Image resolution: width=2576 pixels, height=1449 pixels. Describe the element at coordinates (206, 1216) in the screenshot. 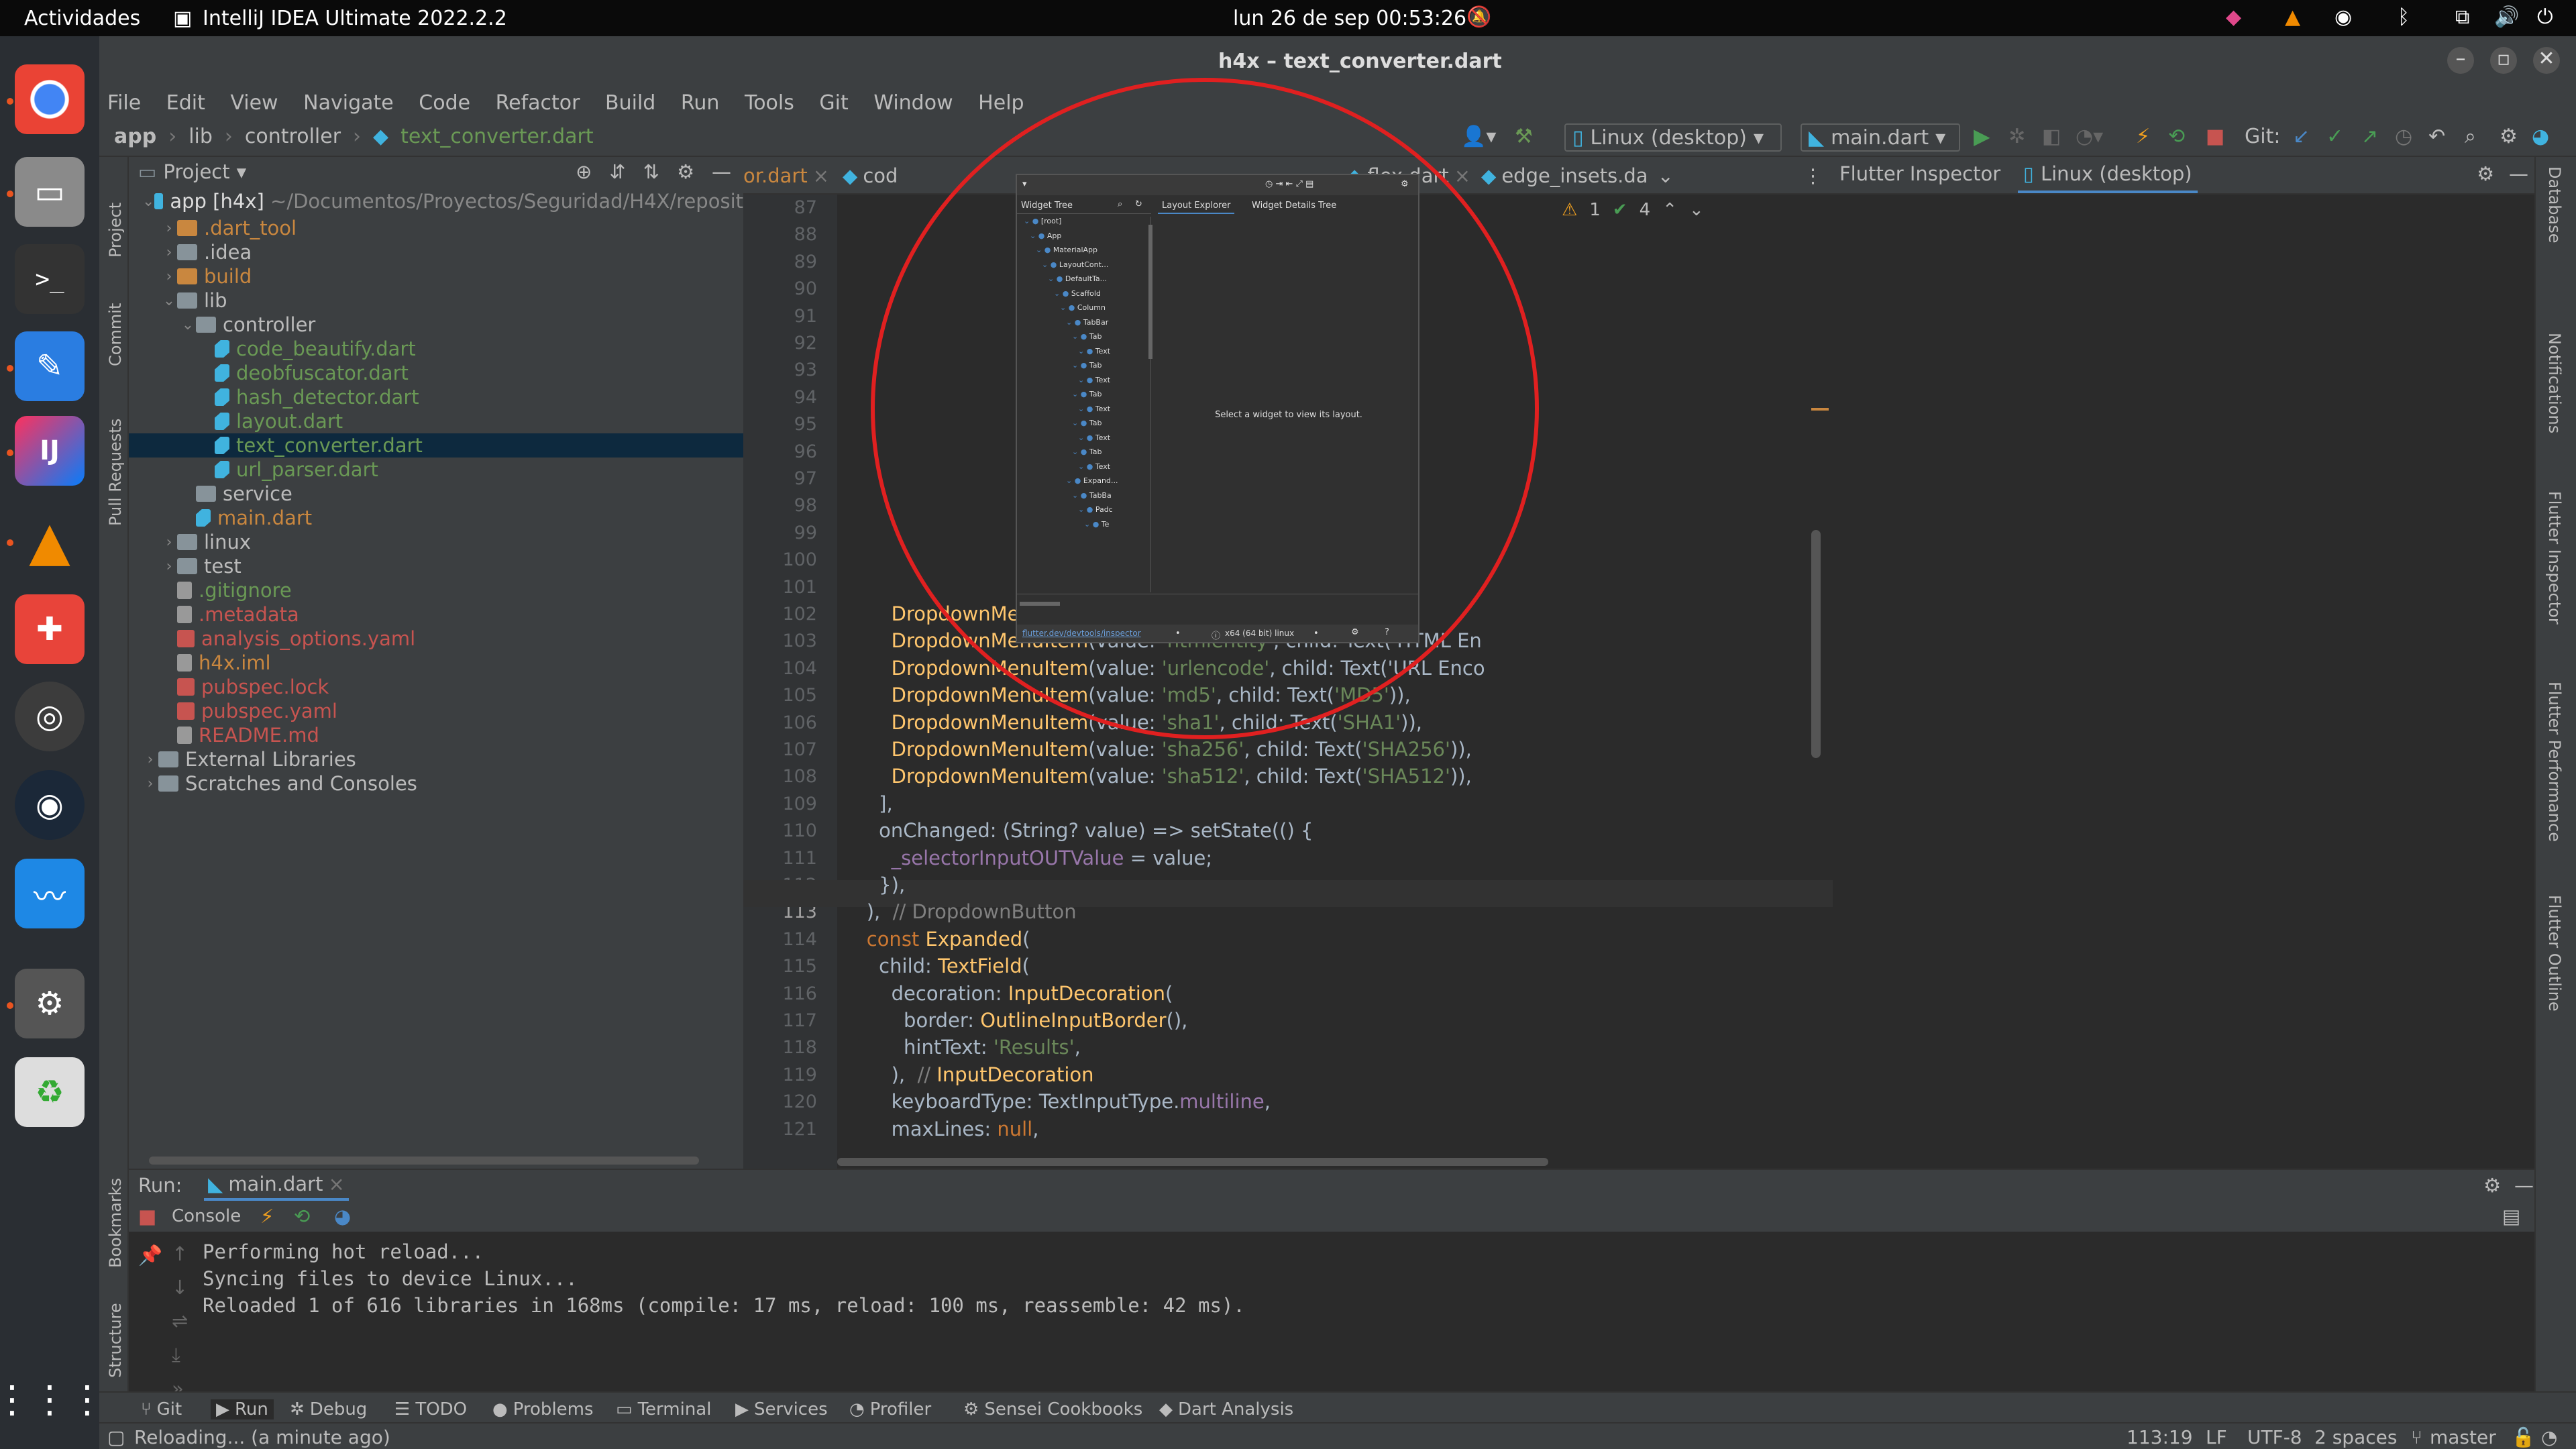

I see `console-tab: Console` at that location.